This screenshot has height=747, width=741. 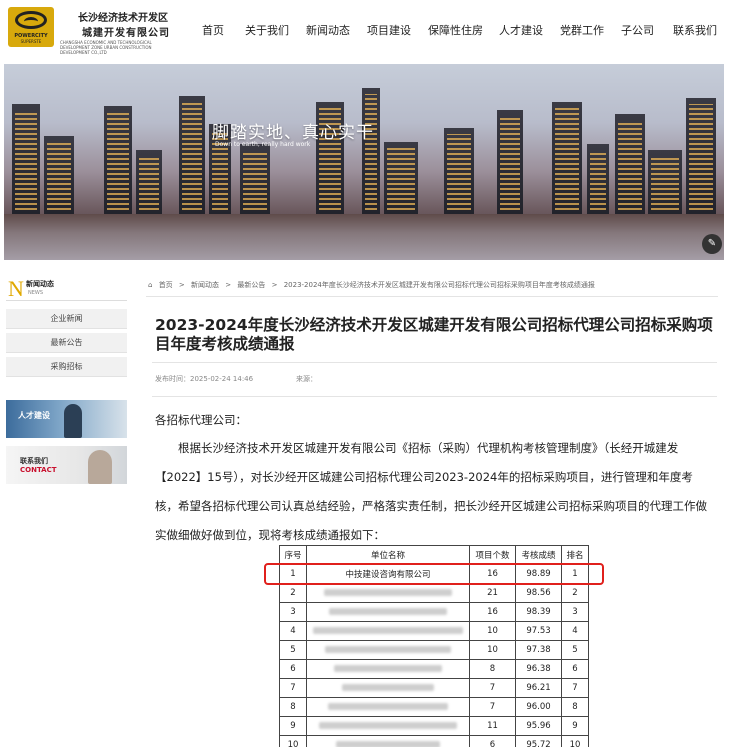 I want to click on table-header-row: 序号 单位名称 项目个数 考核成绩 排名, so click(x=434, y=555).